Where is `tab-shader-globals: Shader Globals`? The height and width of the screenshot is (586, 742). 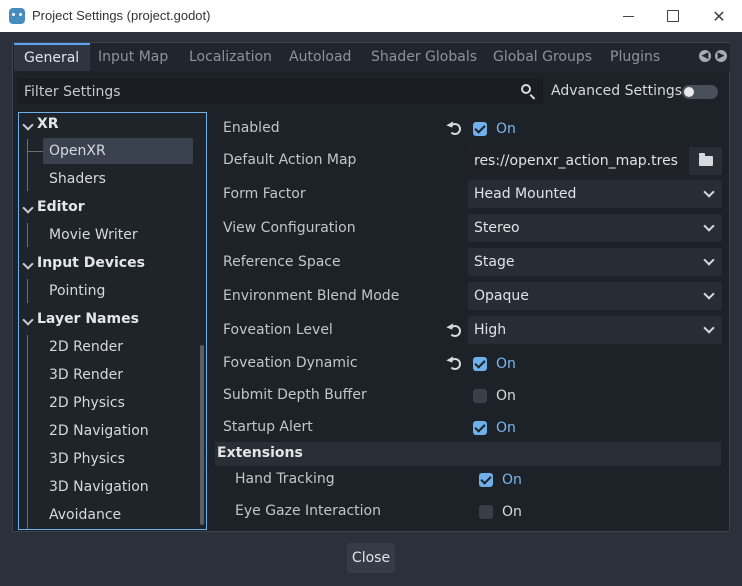
tab-shader-globals: Shader Globals is located at coordinates (424, 57).